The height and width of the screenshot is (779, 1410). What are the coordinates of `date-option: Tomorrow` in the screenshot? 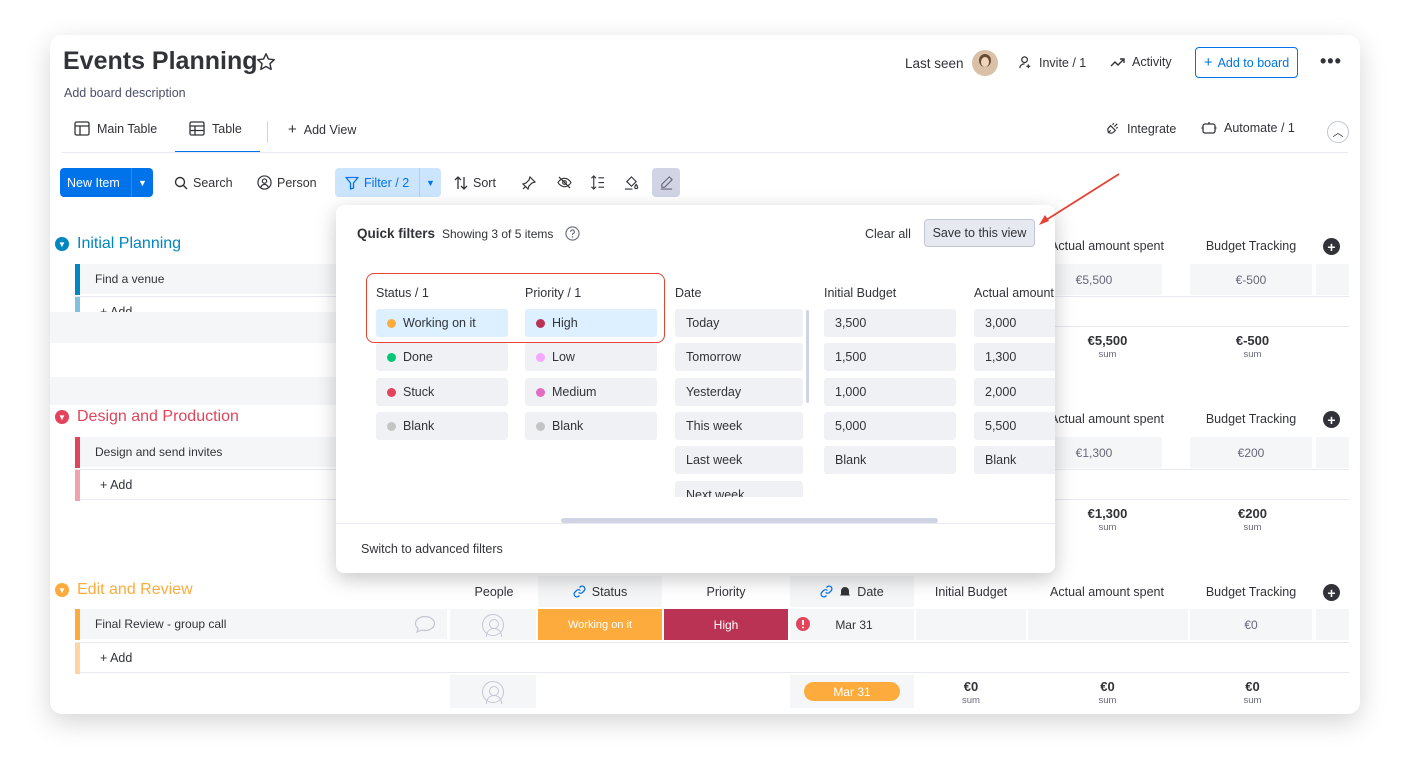 It's located at (739, 357).